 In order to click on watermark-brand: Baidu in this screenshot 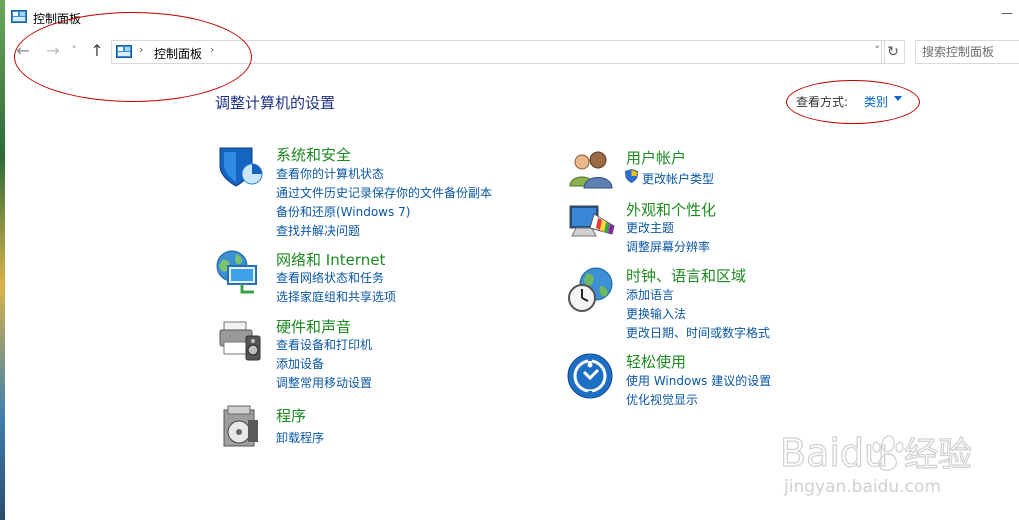, I will do `click(834, 453)`.